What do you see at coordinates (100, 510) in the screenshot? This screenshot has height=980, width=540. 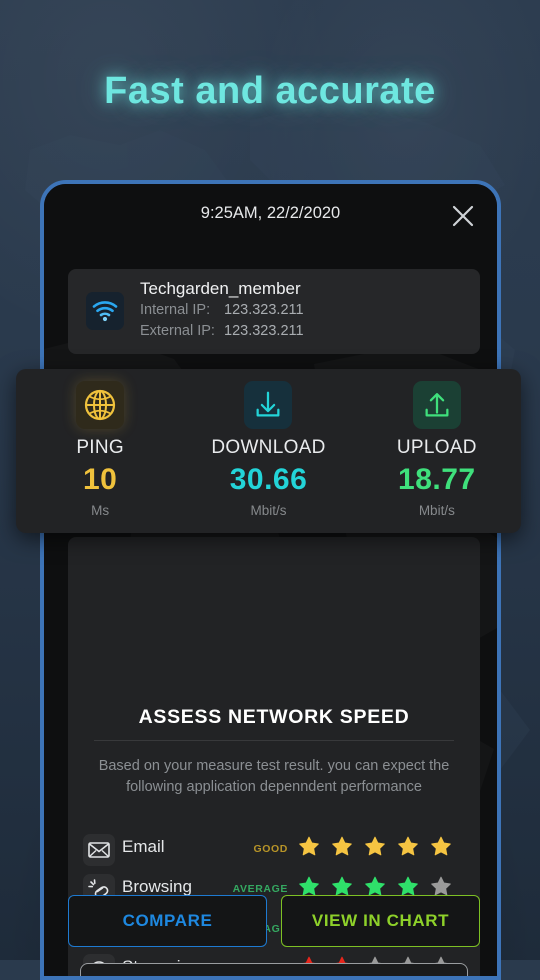 I see `stat-ping-unit: Ms` at bounding box center [100, 510].